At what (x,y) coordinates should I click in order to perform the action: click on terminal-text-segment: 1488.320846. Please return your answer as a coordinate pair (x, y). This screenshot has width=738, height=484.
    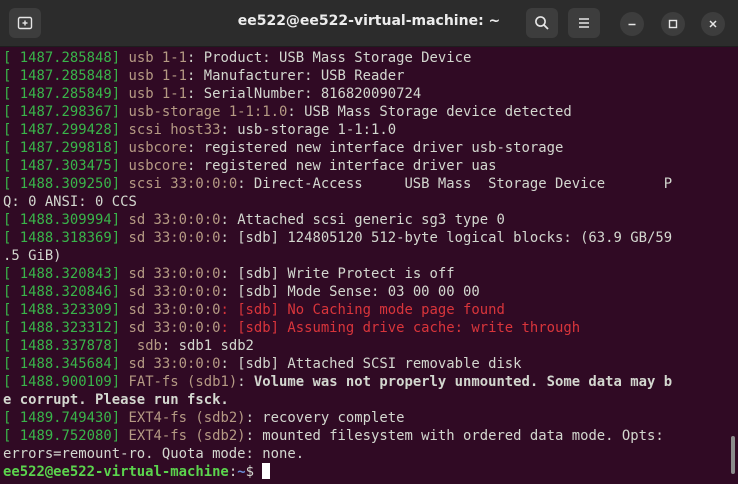
    Looking at the image, I should click on (65, 292).